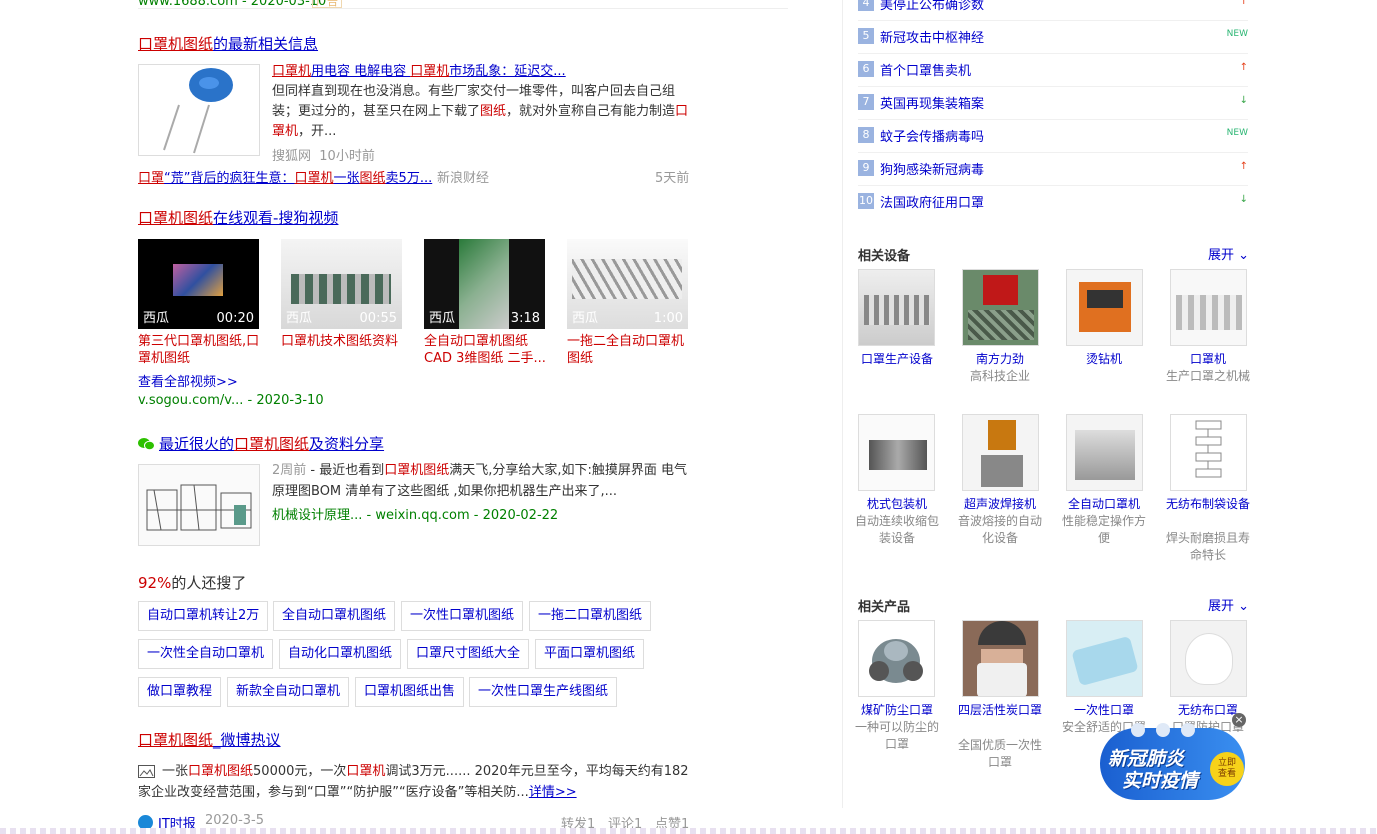 This screenshot has width=1377, height=834. I want to click on divider, so click(463, 8).